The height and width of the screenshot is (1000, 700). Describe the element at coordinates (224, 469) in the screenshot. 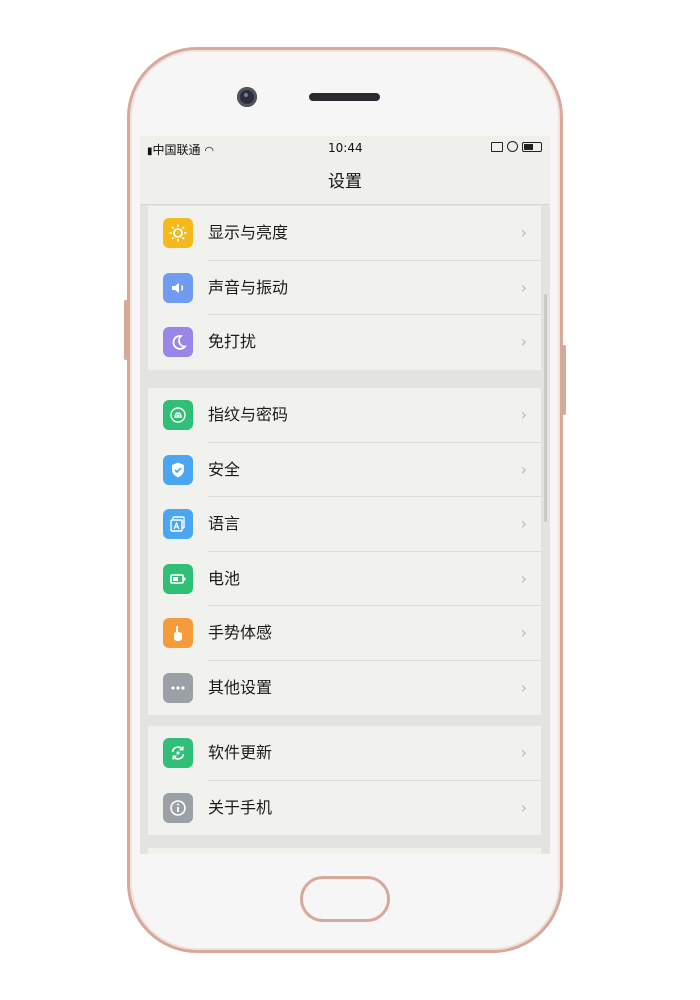

I see `settings-item-label: 安全` at that location.